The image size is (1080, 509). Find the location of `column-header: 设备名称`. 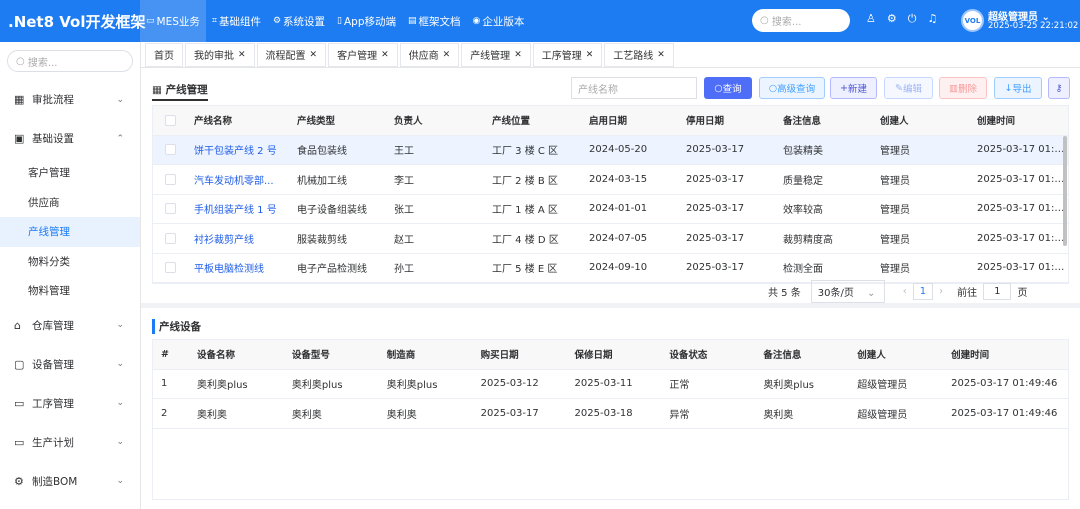

column-header: 设备名称 is located at coordinates (236, 354).